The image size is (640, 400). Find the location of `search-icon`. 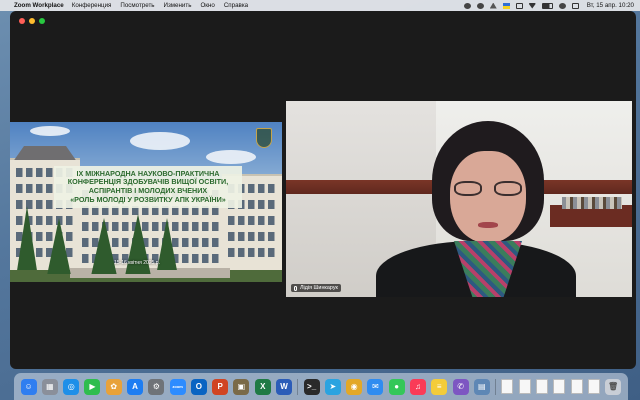

search-icon is located at coordinates (562, 5).